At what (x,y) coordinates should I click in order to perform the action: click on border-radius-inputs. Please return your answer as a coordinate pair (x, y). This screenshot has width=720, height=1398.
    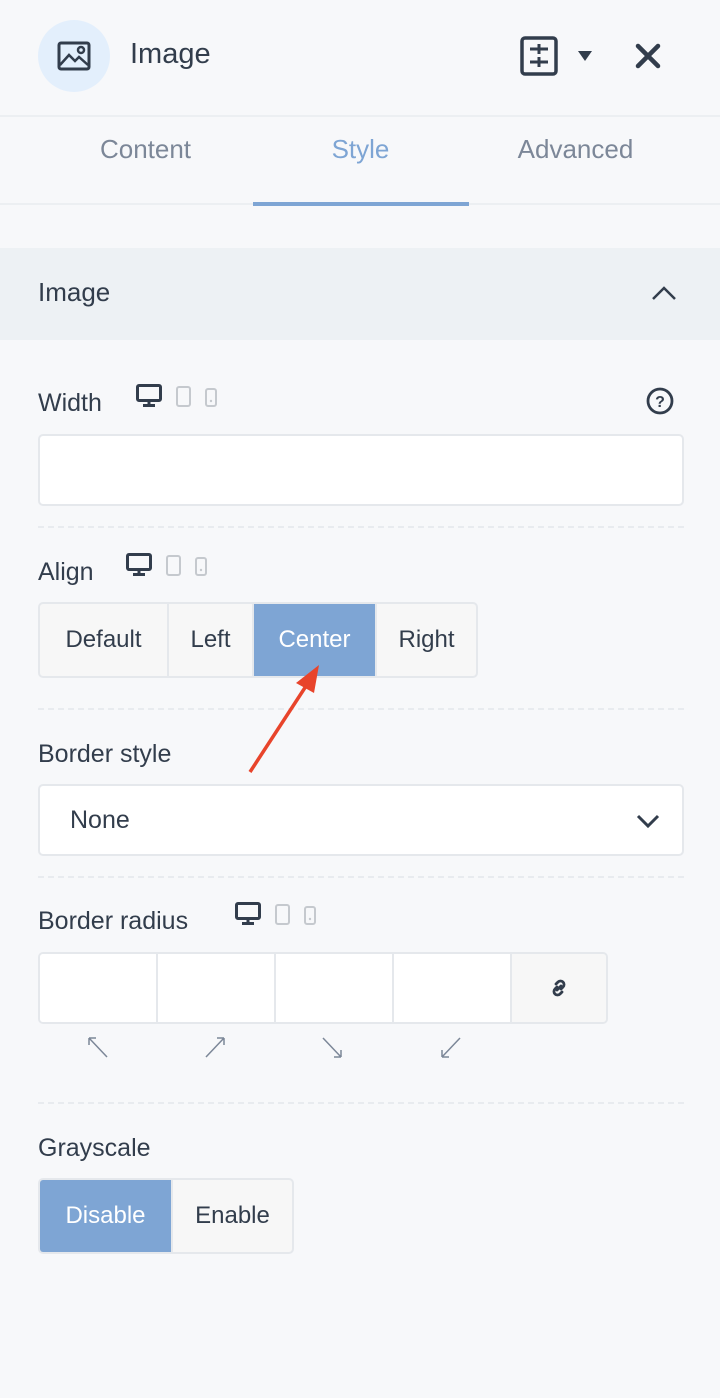
    Looking at the image, I should click on (323, 988).